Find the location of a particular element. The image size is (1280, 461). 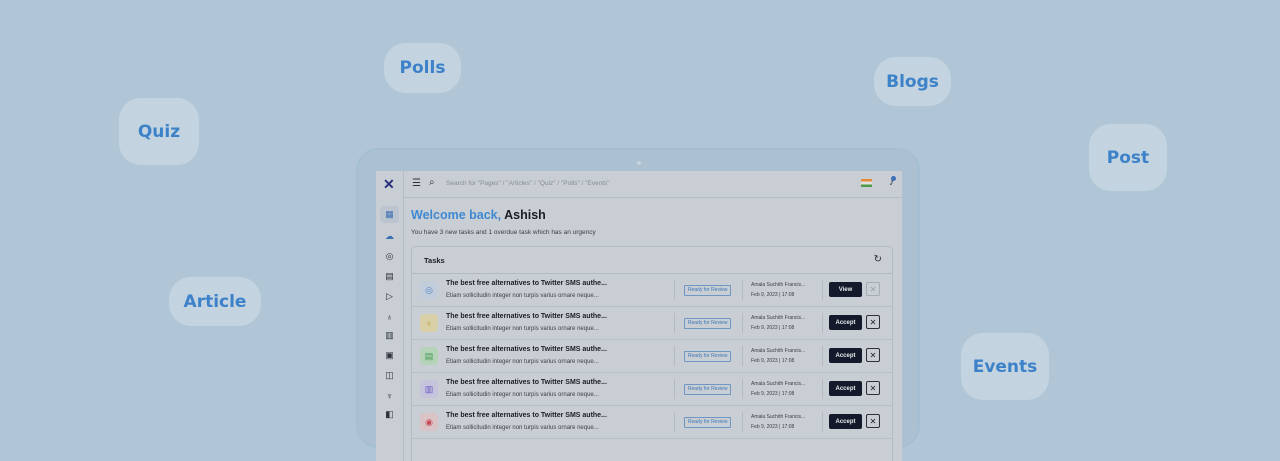

book-icon: ◫ is located at coordinates (389, 375).